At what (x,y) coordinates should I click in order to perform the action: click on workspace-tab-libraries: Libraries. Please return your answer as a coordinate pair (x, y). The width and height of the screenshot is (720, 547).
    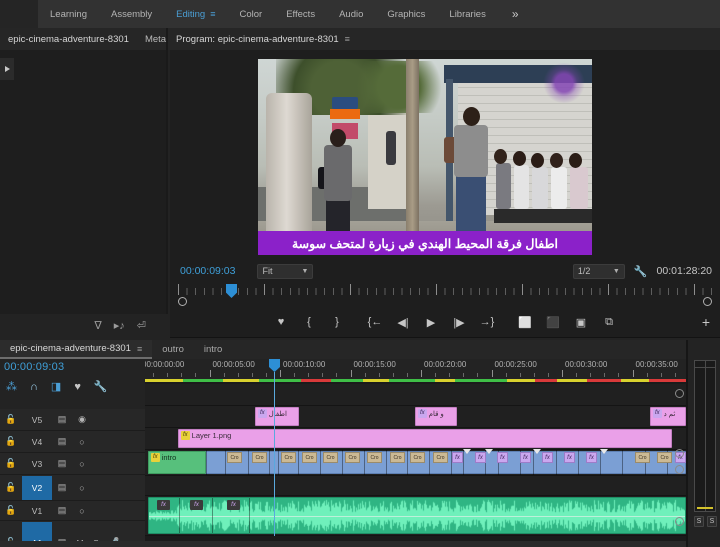
    Looking at the image, I should click on (467, 14).